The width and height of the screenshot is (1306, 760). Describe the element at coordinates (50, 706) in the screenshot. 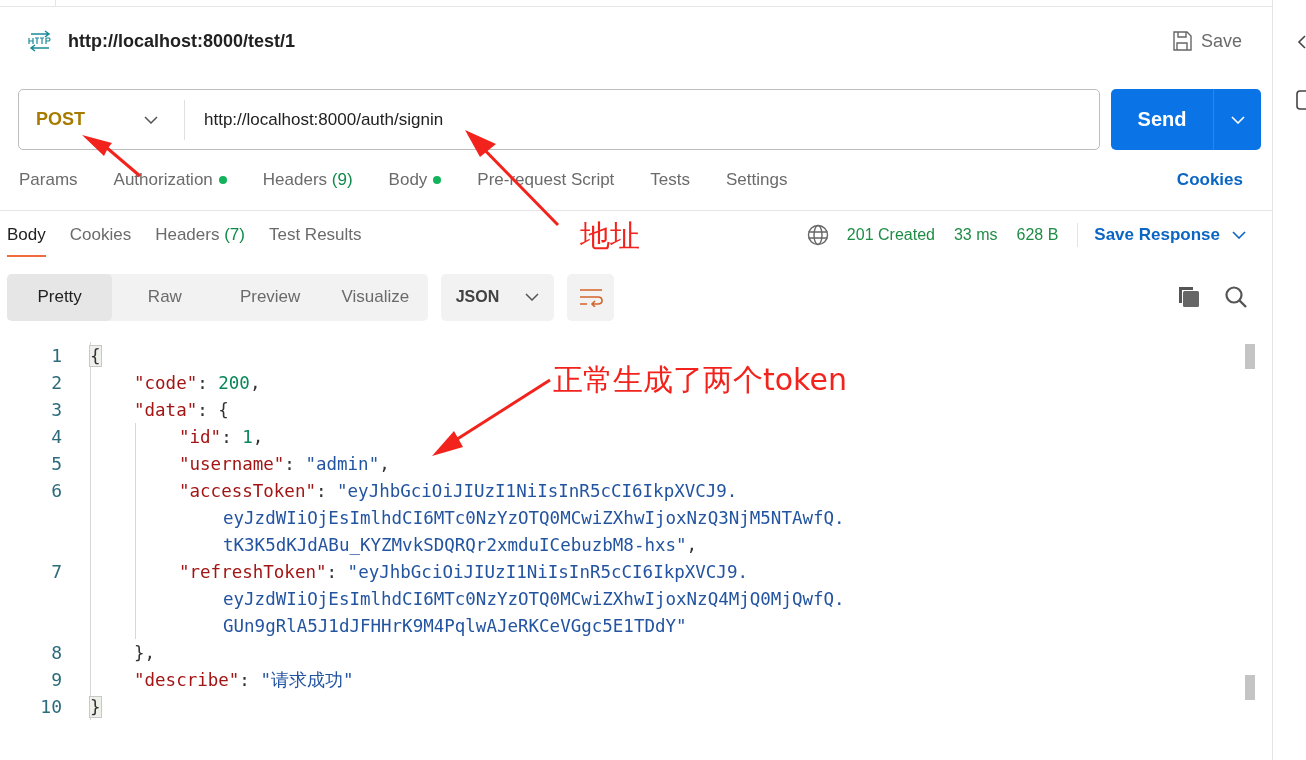

I see `line-number: 10` at that location.